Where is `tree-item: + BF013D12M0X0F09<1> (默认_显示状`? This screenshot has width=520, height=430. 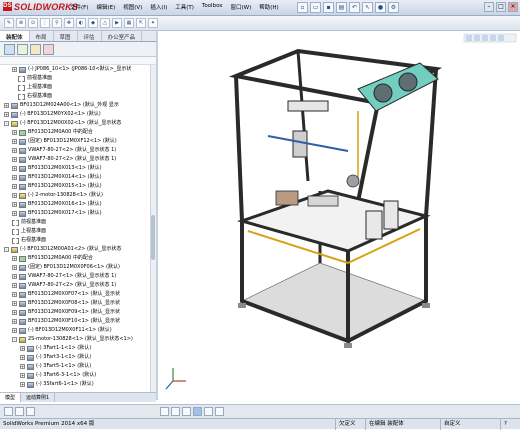
tree-item: + BF013D12M0X0F09<1> (默认_显示状 is located at coordinates (66, 312).